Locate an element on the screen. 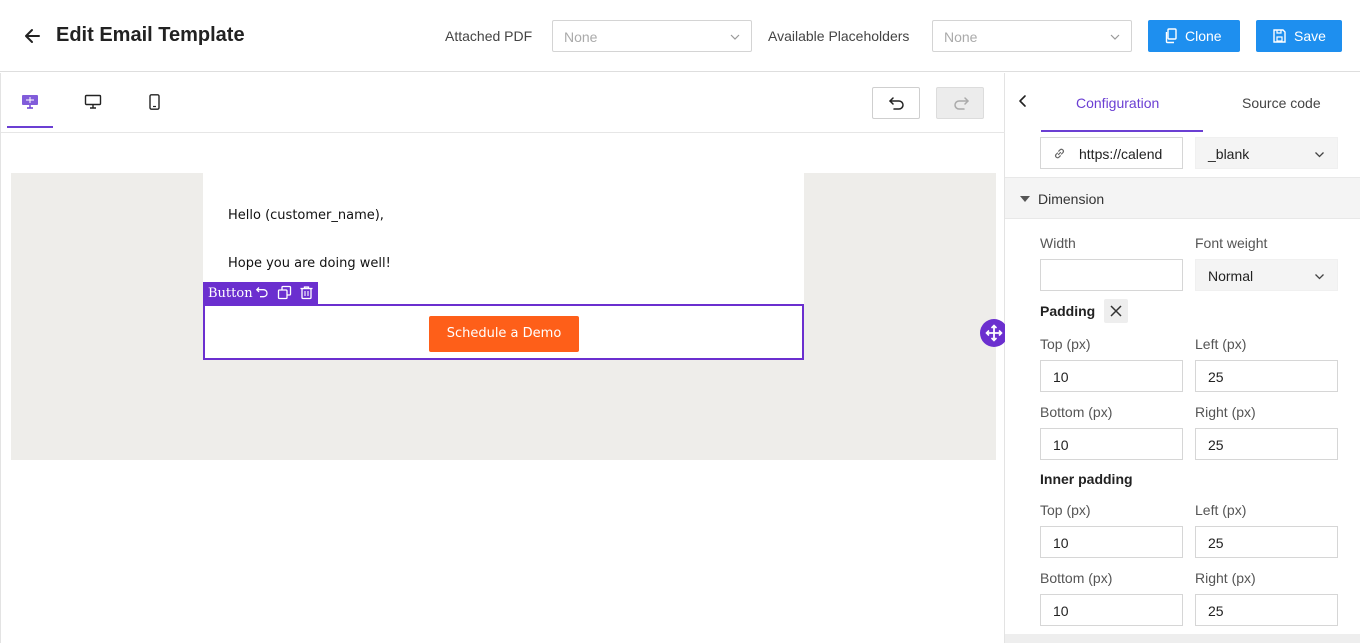 This screenshot has height=643, width=1360. save-button: Save is located at coordinates (1299, 36).